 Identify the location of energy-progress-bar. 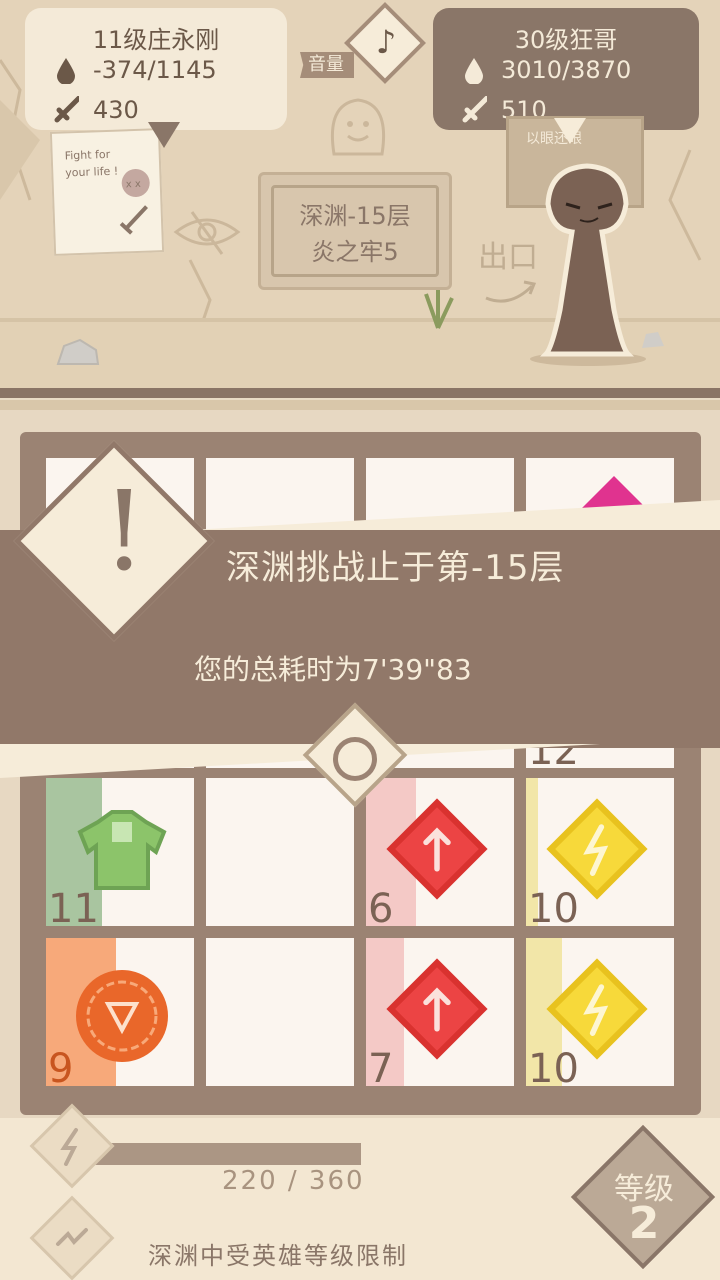
(228, 1154).